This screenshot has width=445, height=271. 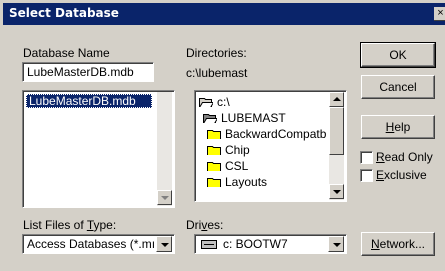 What do you see at coordinates (217, 73) in the screenshot?
I see `current-path: c:\lubemast` at bounding box center [217, 73].